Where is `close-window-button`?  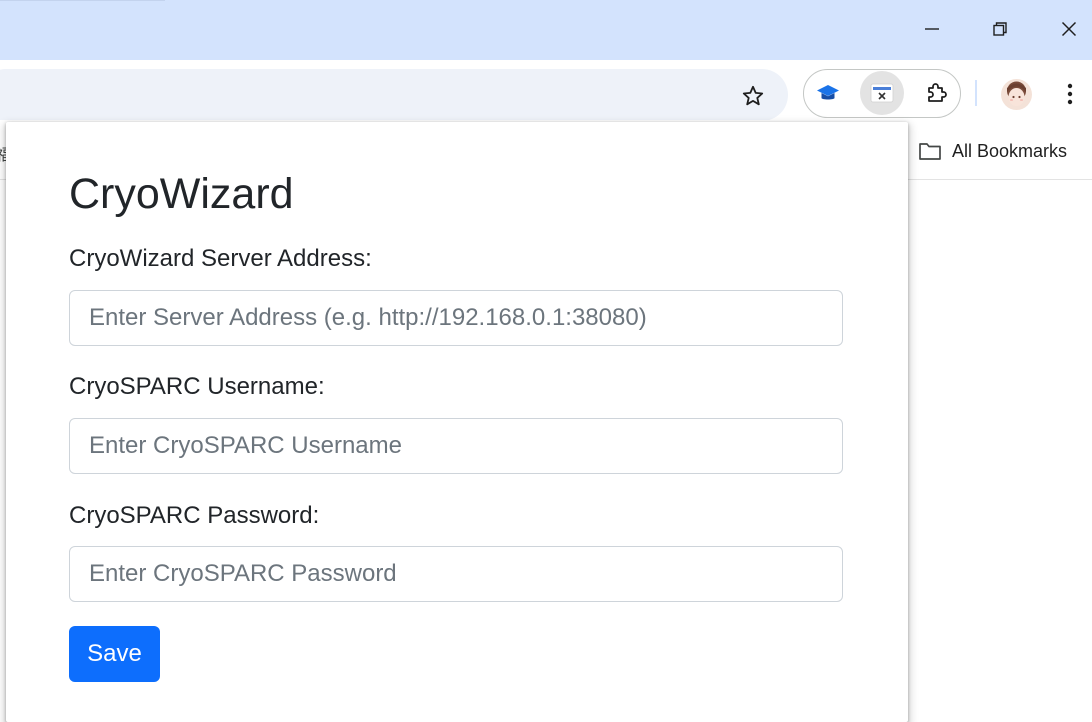
close-window-button is located at coordinates (1069, 29).